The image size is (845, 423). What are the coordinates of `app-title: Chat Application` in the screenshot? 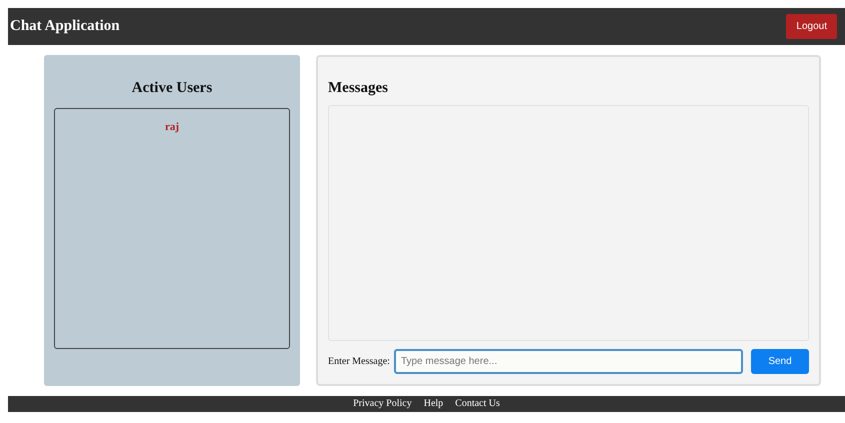 It's located at (65, 26).